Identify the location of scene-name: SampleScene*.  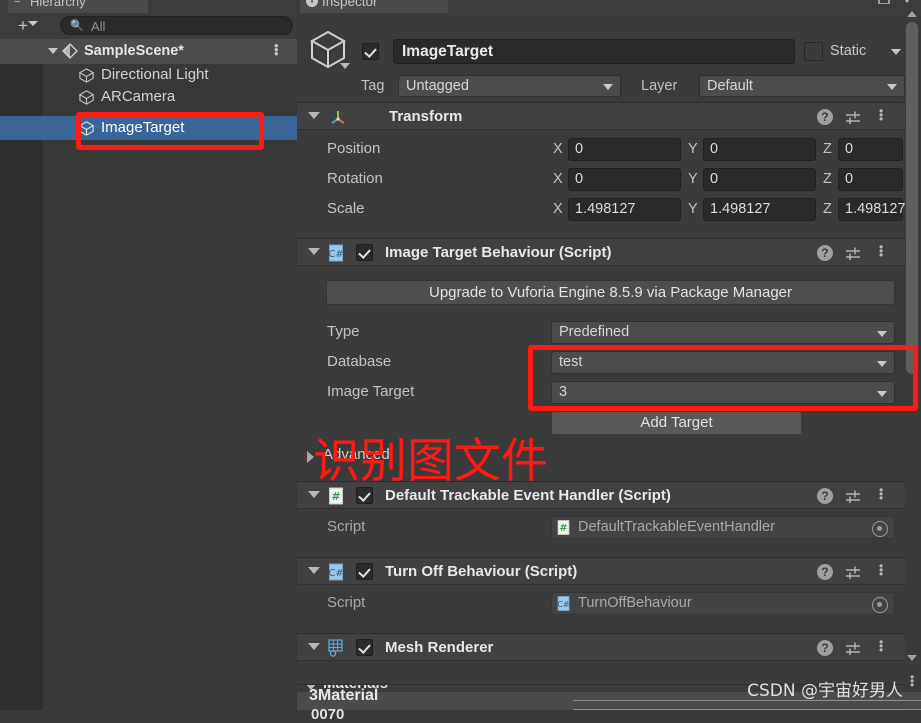
(134, 51).